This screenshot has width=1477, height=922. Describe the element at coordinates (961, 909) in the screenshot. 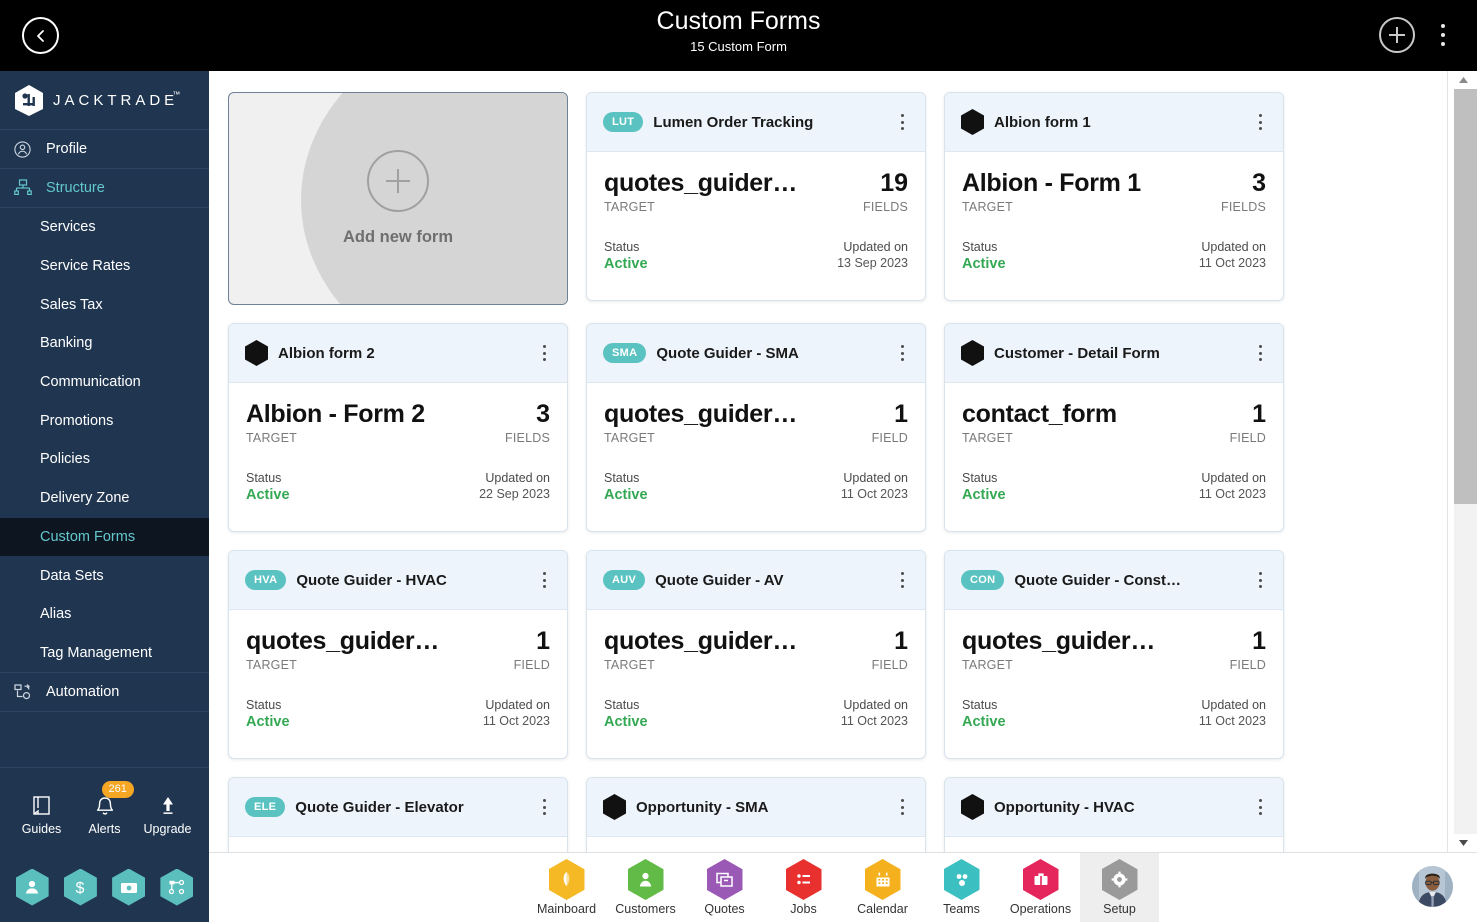

I see `bottom-nav-label: Teams` at that location.